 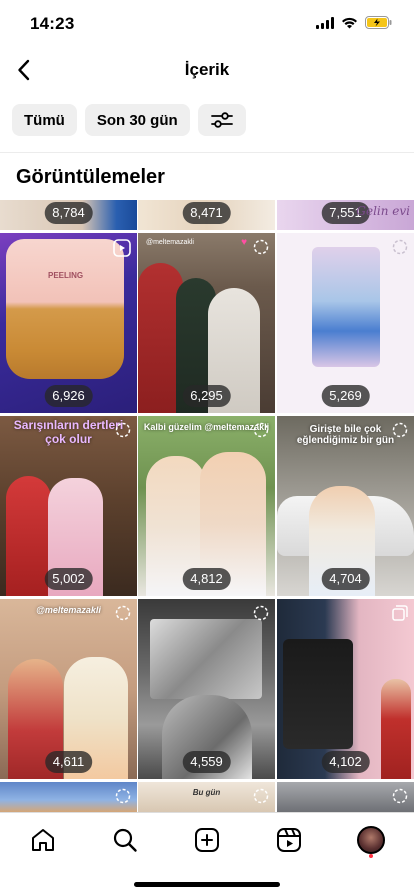 What do you see at coordinates (206, 579) in the screenshot?
I see `view-count: 4,812` at bounding box center [206, 579].